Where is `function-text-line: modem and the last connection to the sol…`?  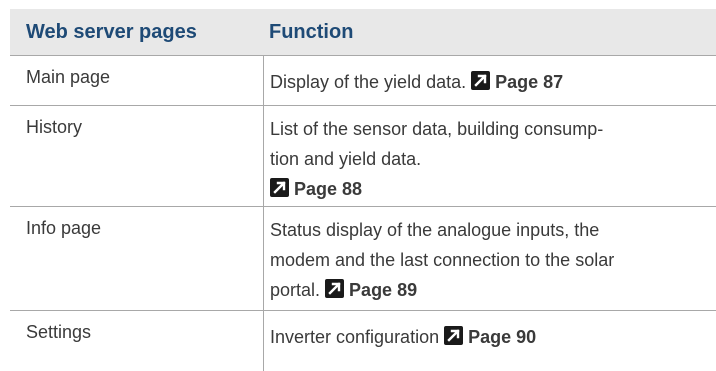
function-text-line: modem and the last connection to the sol… is located at coordinates (442, 260).